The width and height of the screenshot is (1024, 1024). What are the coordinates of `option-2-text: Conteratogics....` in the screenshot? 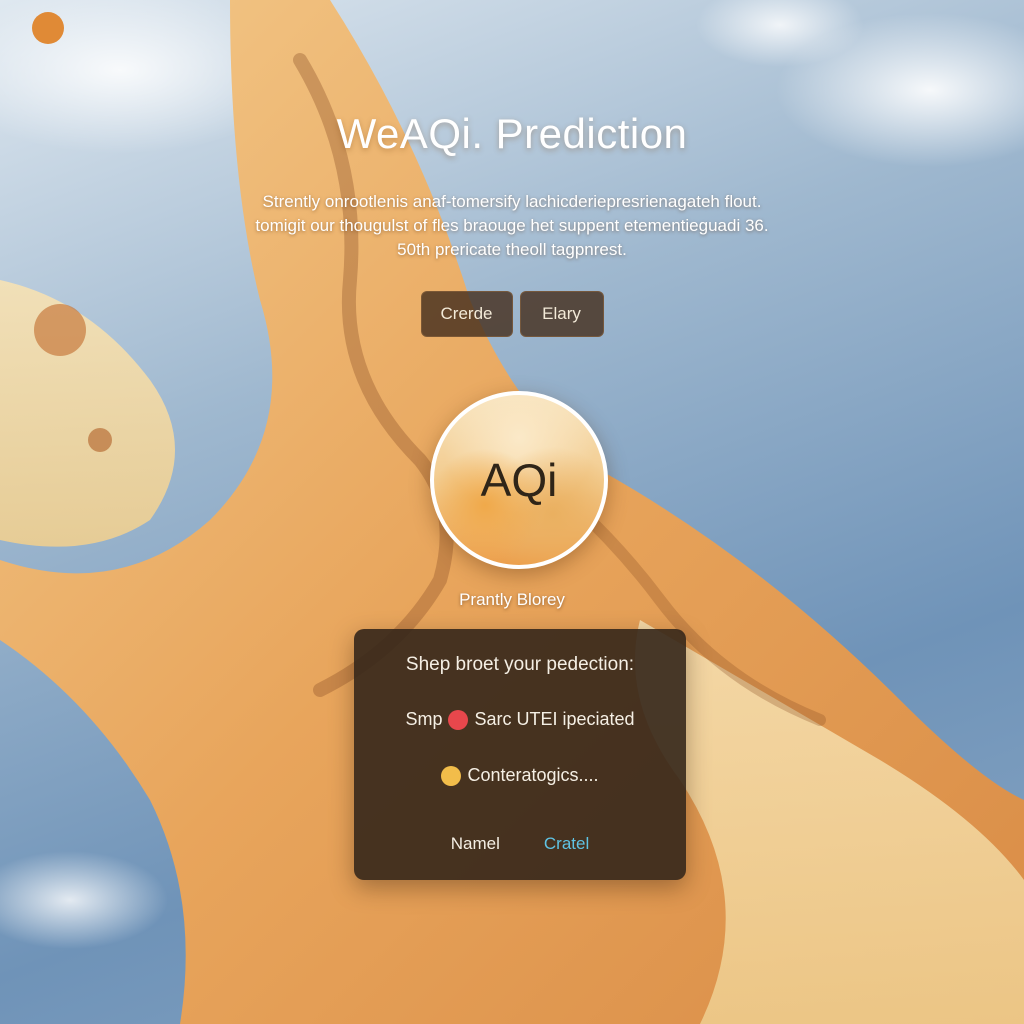 It's located at (533, 775).